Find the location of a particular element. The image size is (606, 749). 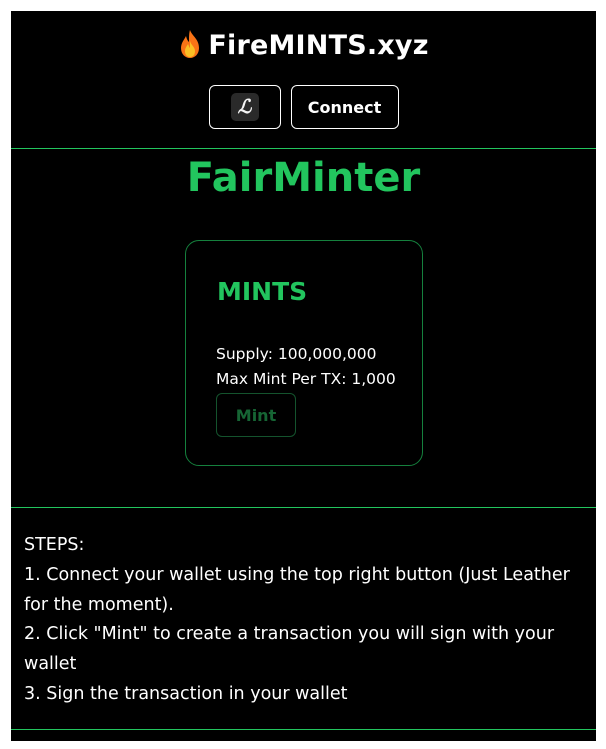

brand: FireMINTS.xyz is located at coordinates (303, 48).